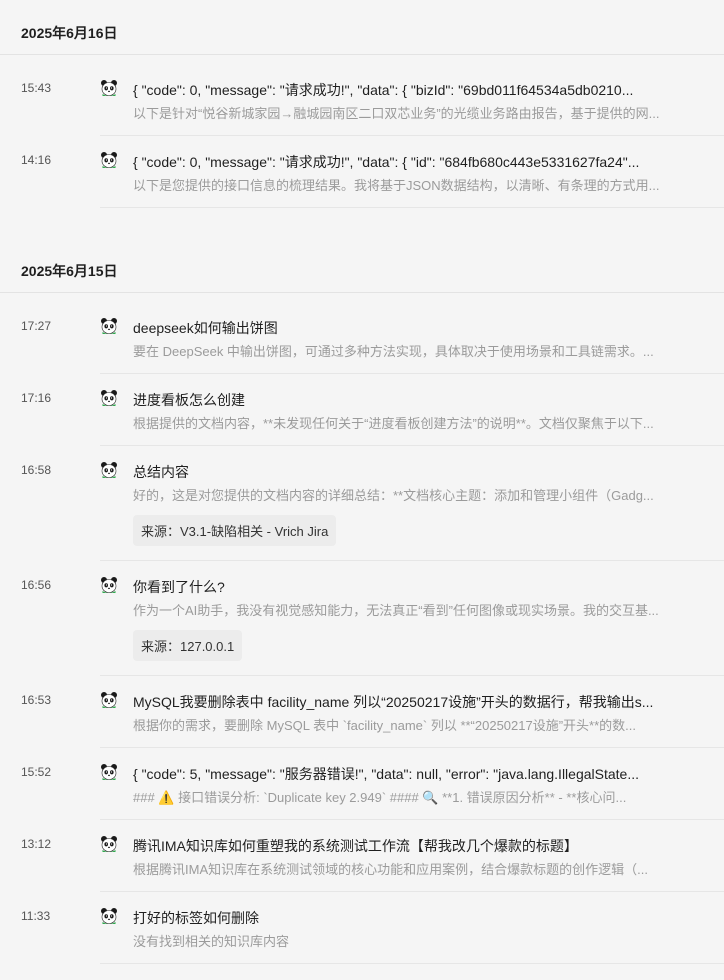 The width and height of the screenshot is (724, 980). What do you see at coordinates (362, 27) in the screenshot?
I see `date-header: 2025年6月16日` at bounding box center [362, 27].